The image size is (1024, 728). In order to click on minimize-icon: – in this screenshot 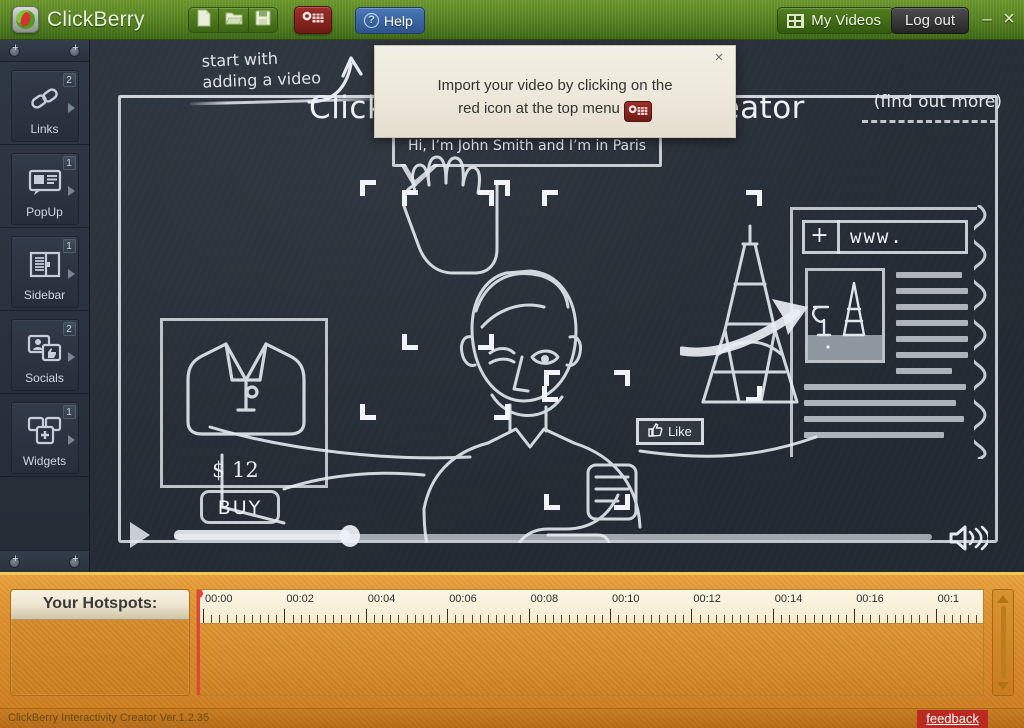, I will do `click(987, 19)`.